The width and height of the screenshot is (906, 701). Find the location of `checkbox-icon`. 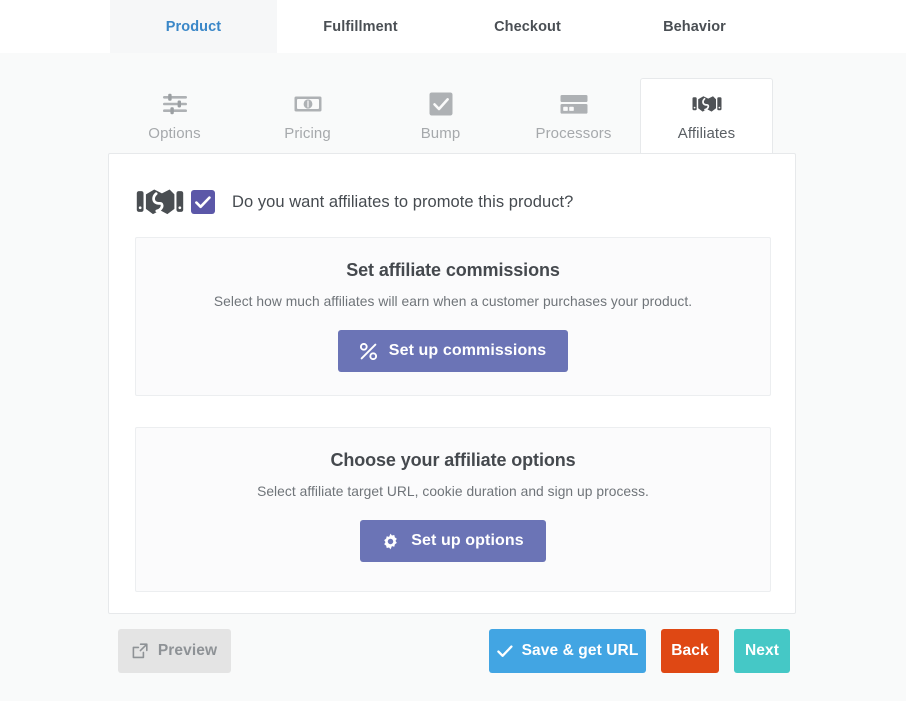

checkbox-icon is located at coordinates (441, 104).